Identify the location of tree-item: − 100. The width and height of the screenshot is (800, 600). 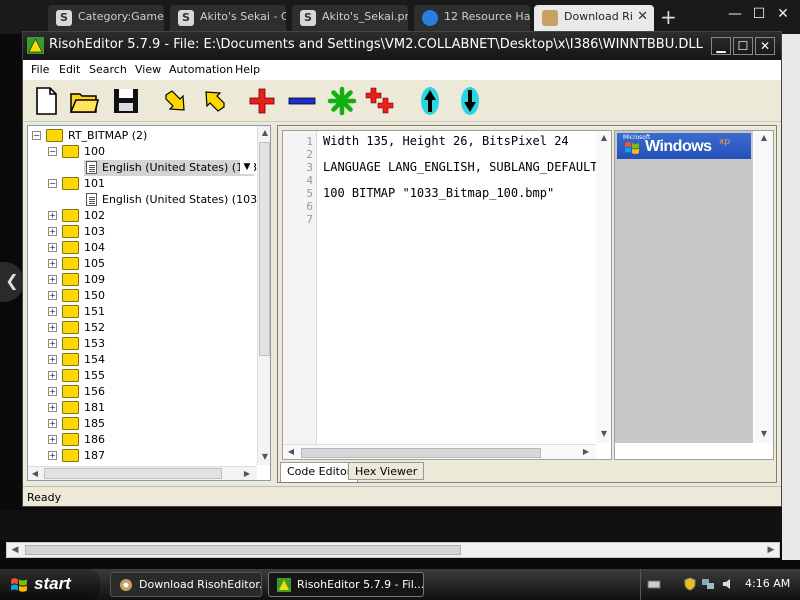
(142, 152).